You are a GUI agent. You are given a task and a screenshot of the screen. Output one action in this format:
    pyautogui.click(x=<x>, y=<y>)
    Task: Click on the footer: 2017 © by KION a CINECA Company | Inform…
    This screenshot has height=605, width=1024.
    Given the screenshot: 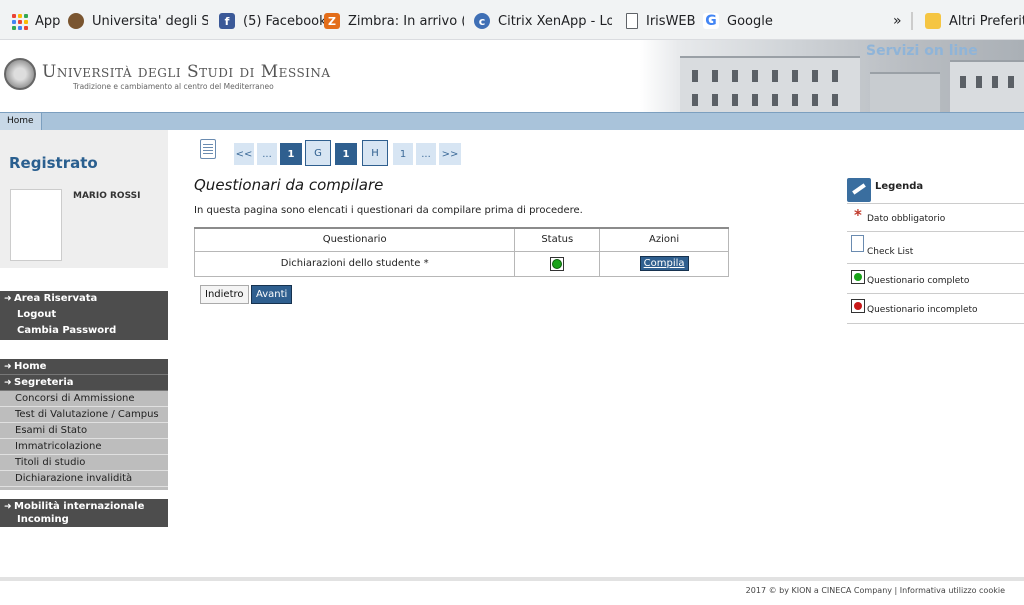 What is the action you would take?
    pyautogui.click(x=875, y=590)
    